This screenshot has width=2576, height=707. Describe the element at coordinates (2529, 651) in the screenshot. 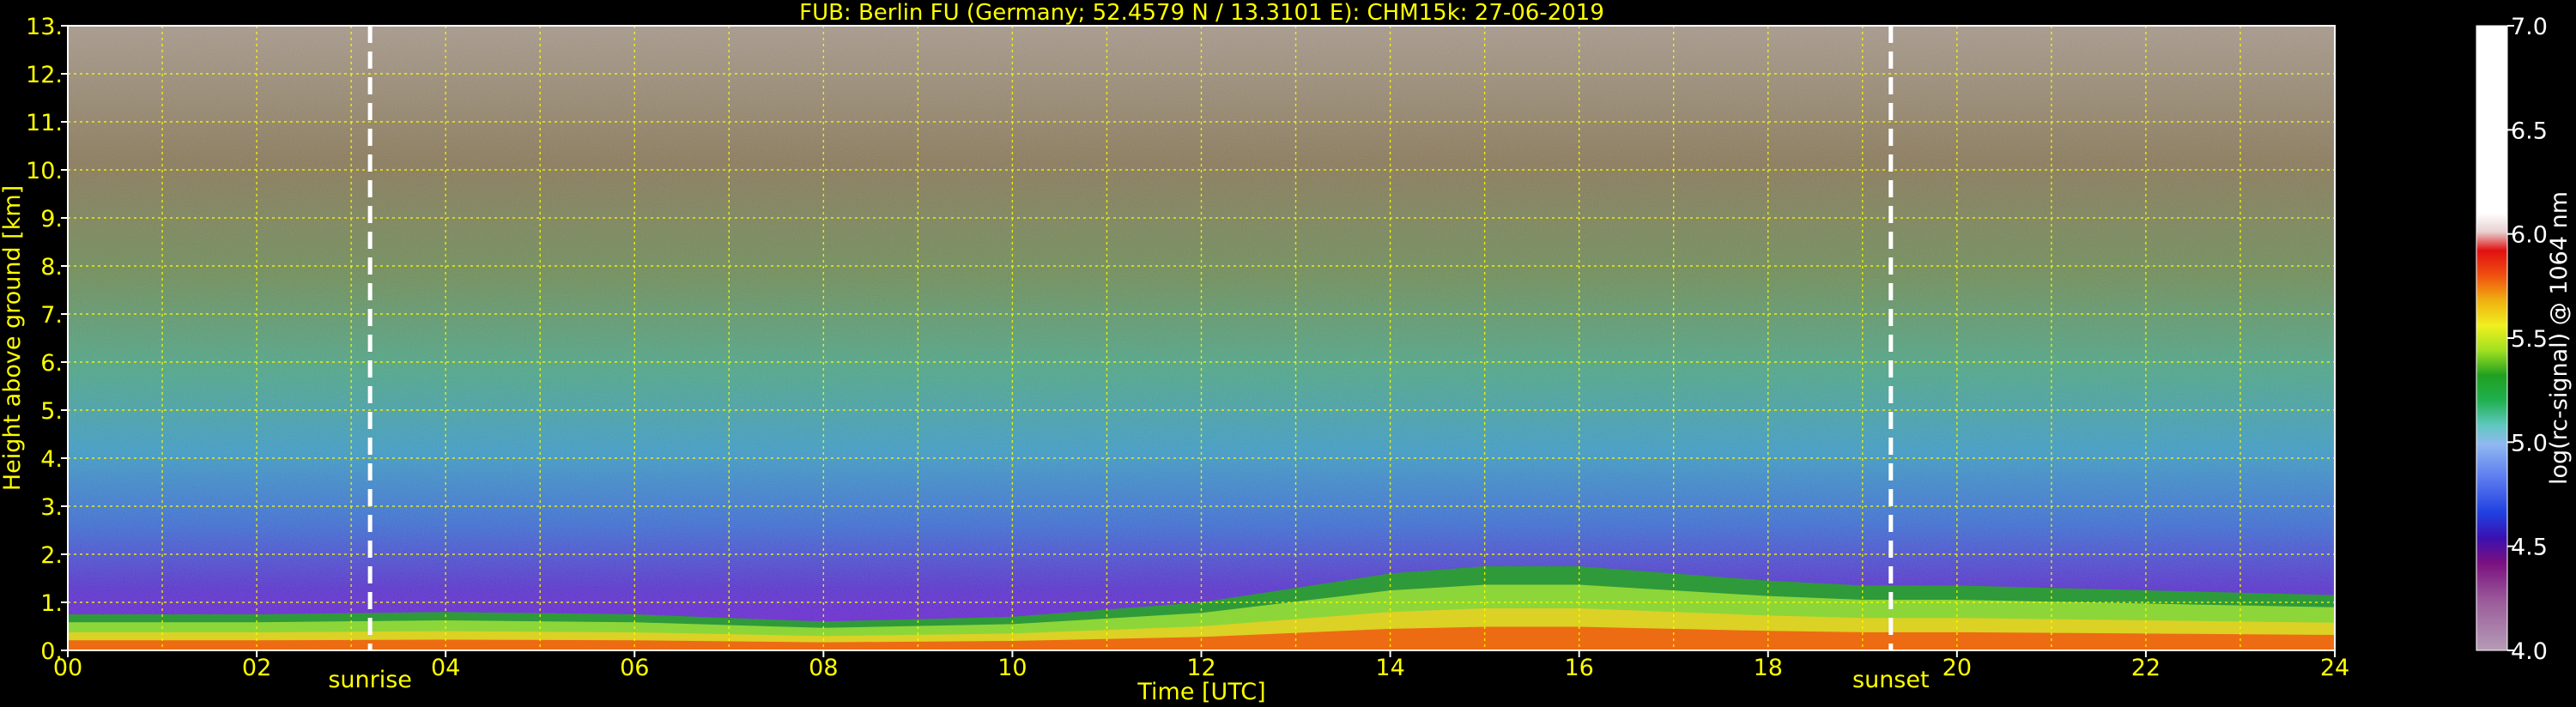

I see `colorbar-tick-label: 4.0` at that location.